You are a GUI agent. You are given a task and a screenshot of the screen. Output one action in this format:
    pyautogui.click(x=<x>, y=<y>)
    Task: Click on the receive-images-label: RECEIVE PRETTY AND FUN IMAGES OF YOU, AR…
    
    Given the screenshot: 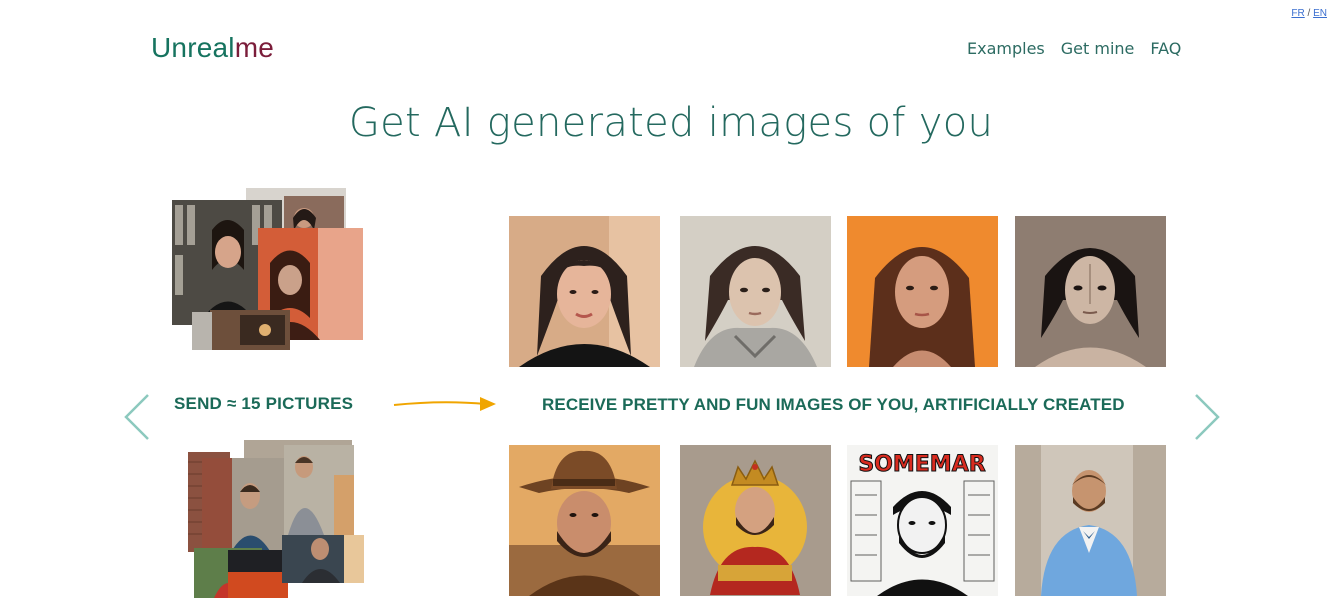 What is the action you would take?
    pyautogui.click(x=833, y=404)
    